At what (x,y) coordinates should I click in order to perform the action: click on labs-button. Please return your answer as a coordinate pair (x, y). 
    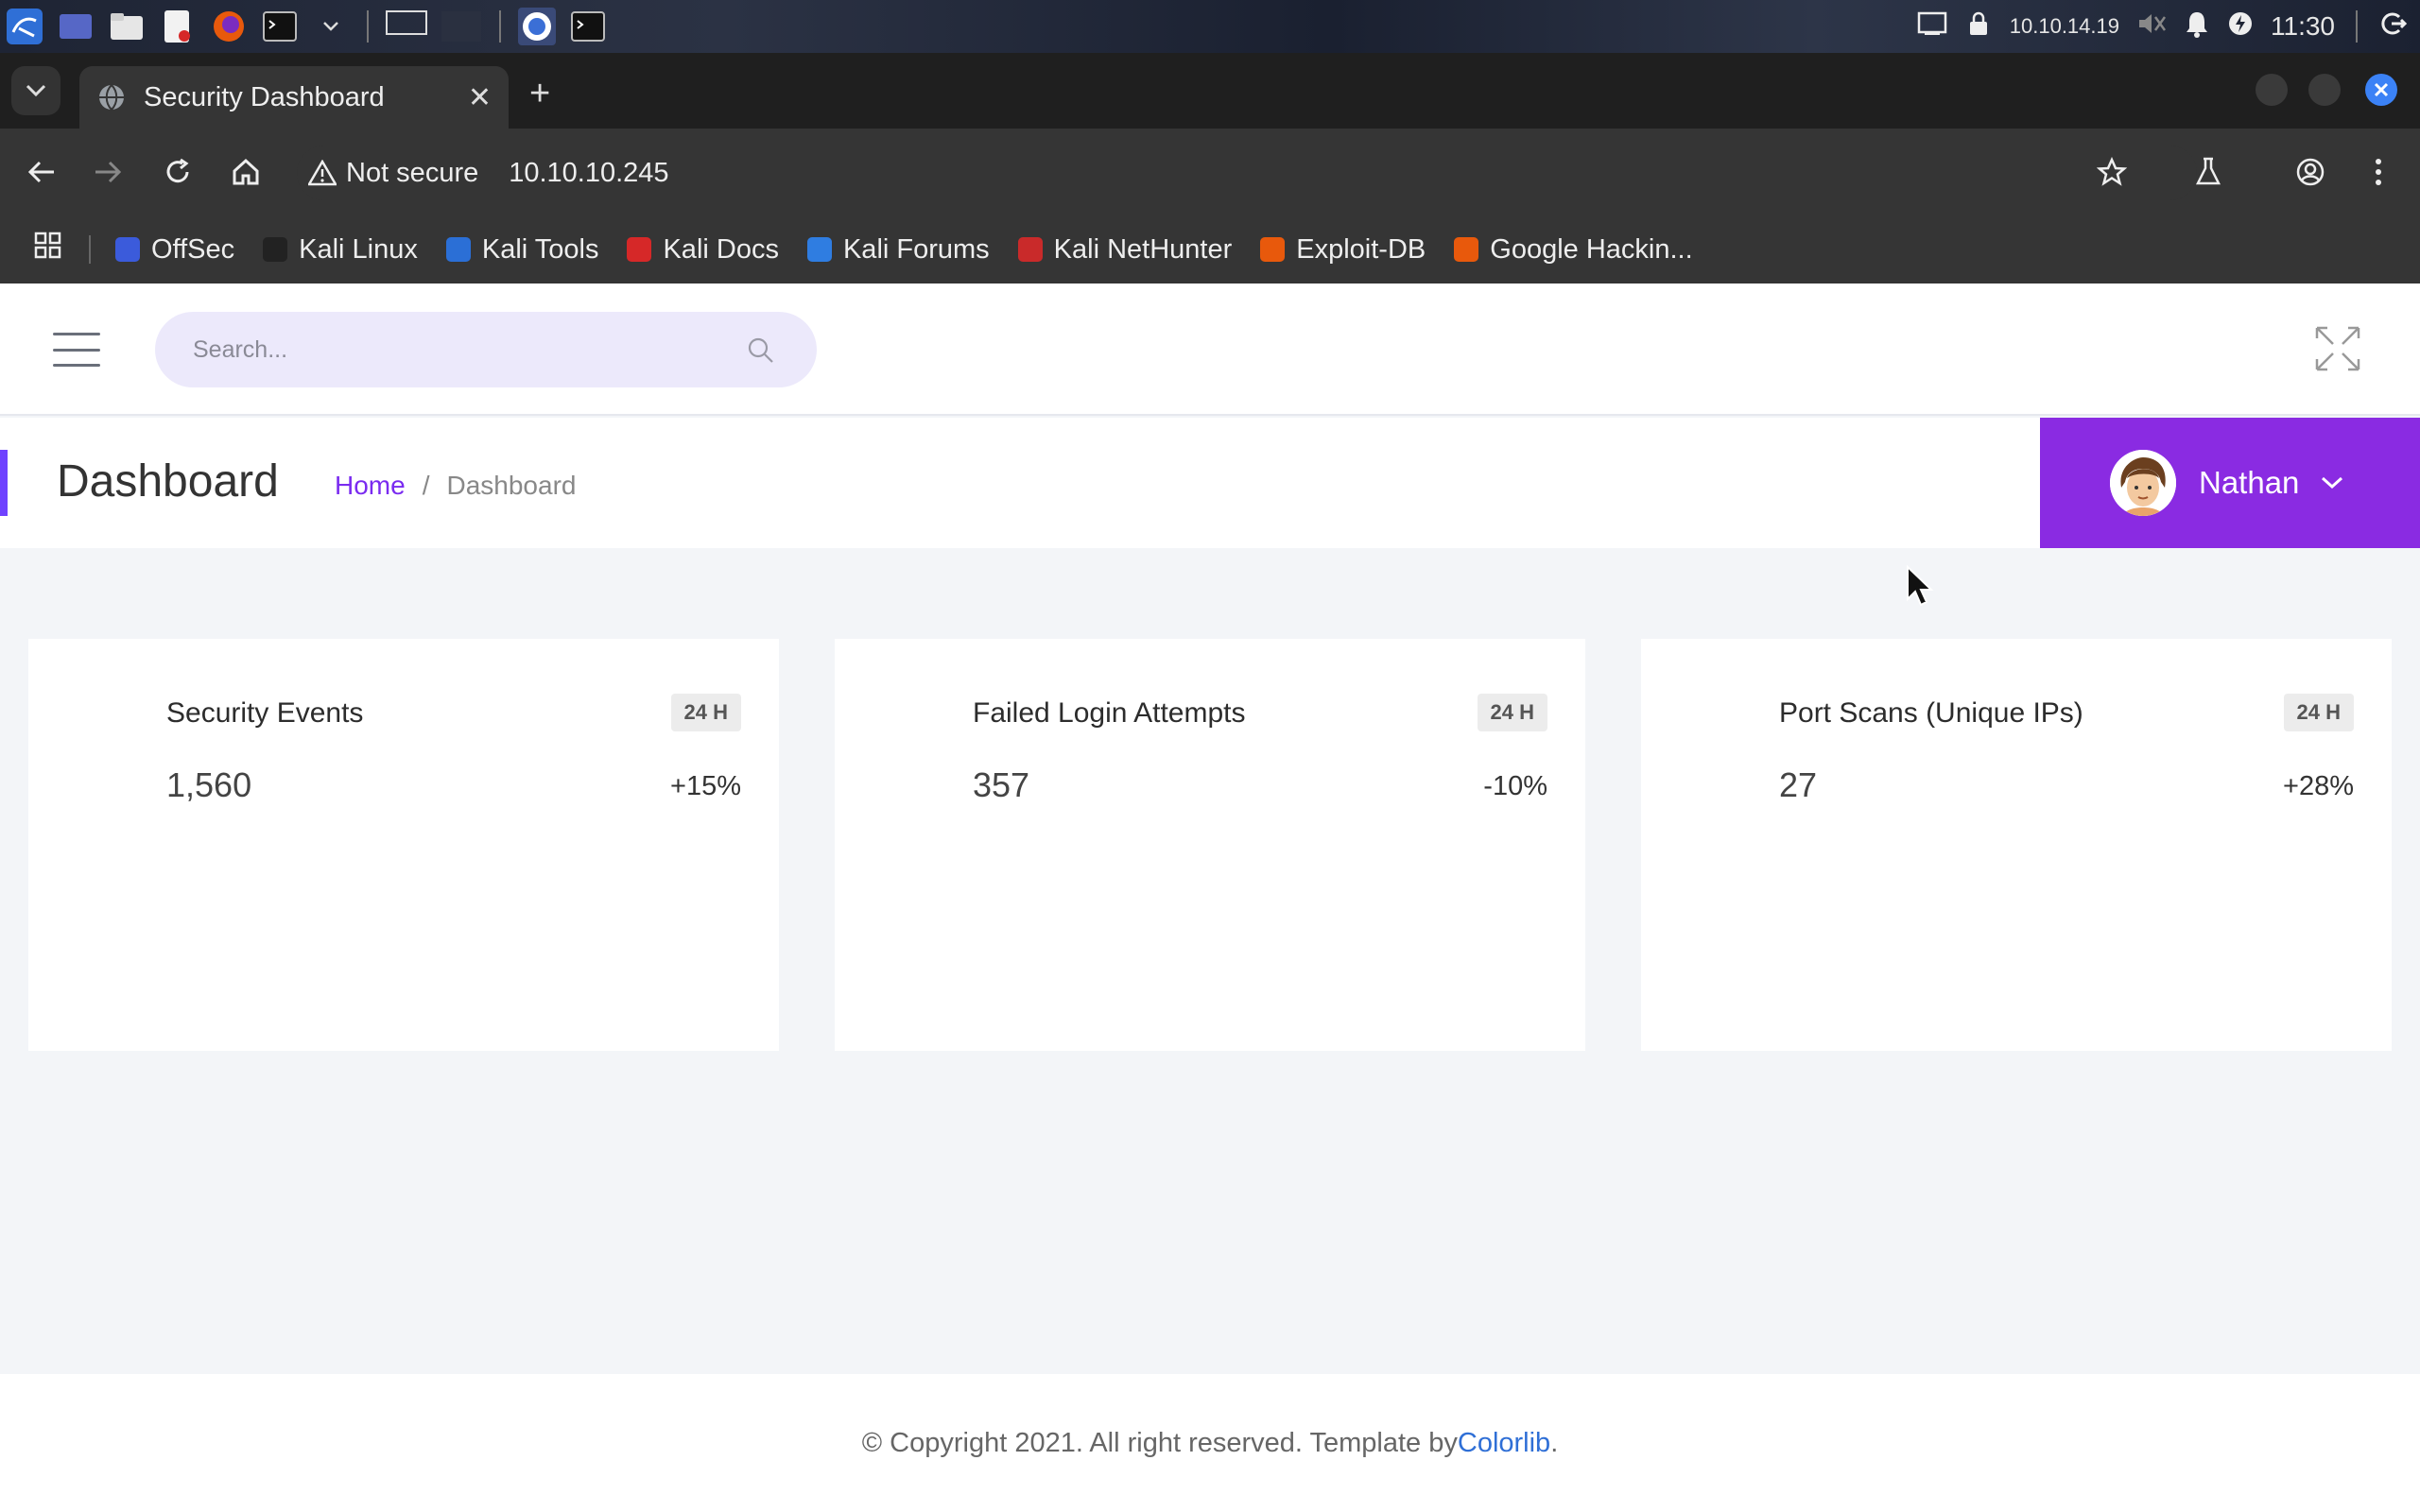
    Looking at the image, I should click on (2208, 172).